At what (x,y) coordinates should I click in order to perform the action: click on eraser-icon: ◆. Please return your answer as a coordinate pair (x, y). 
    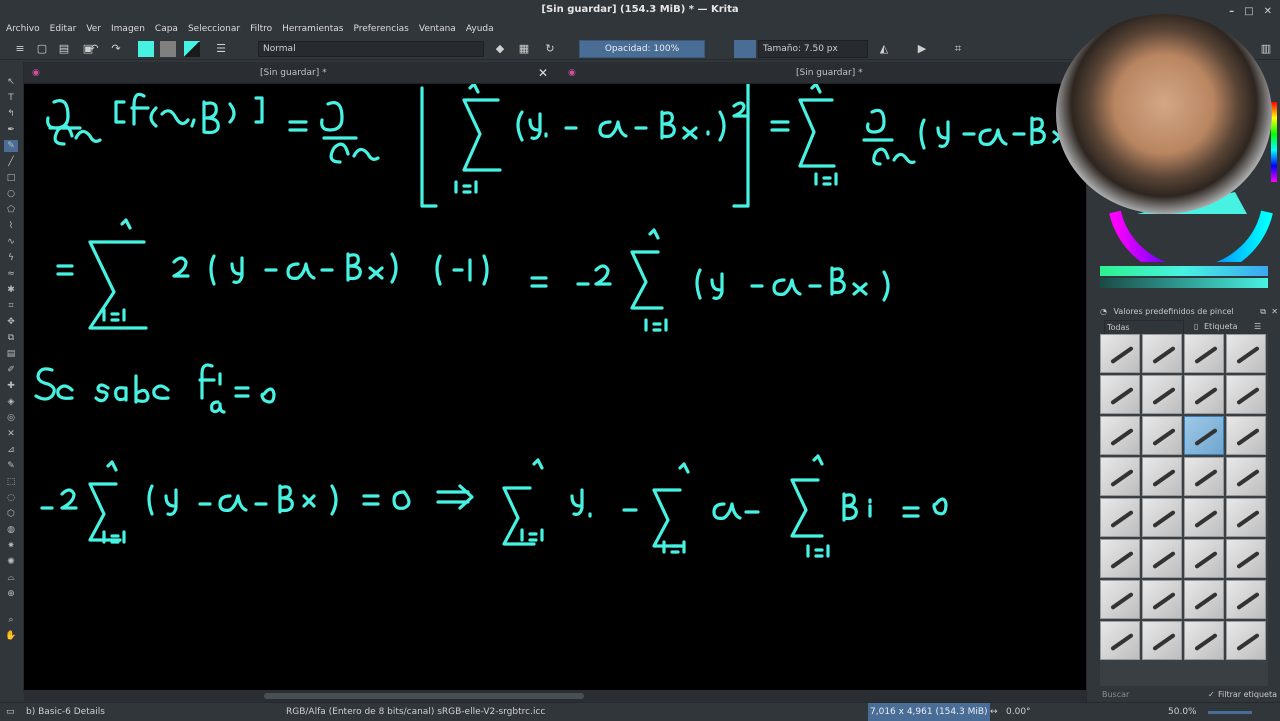
    Looking at the image, I should click on (500, 49).